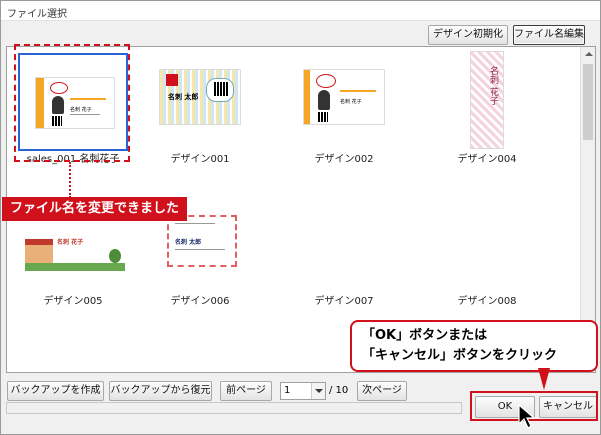 This screenshot has width=601, height=435. I want to click on thumbnail-design-006: 名刺 太郎, so click(202, 241).